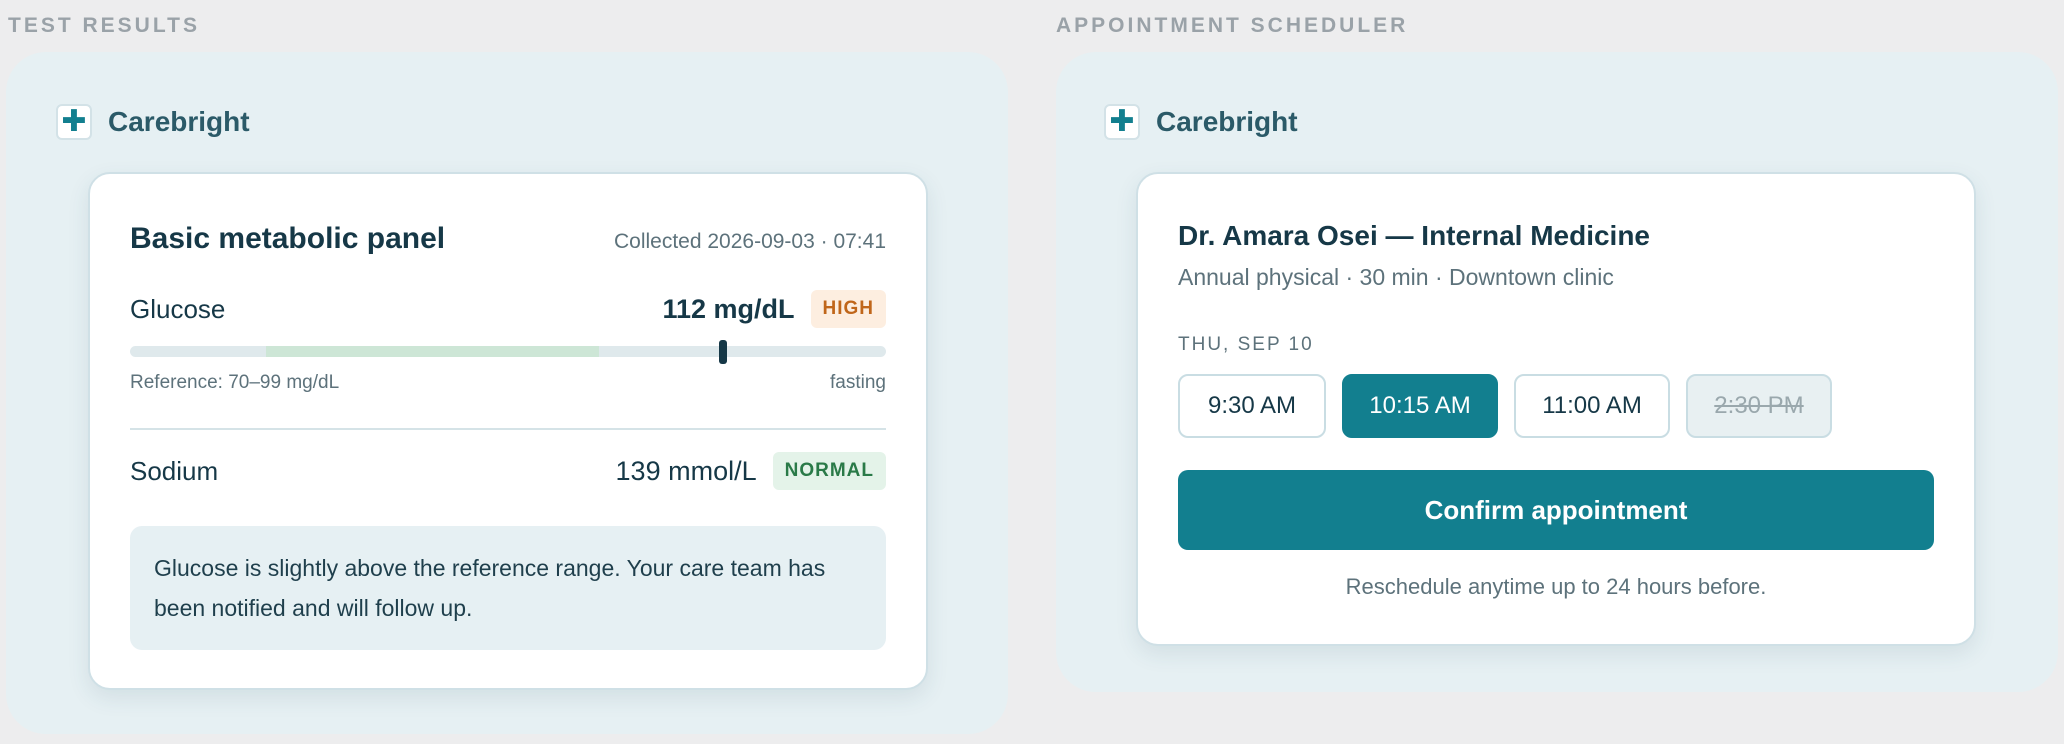 This screenshot has width=2064, height=744. I want to click on section-label-test-results: TEST RESULTS, so click(104, 25).